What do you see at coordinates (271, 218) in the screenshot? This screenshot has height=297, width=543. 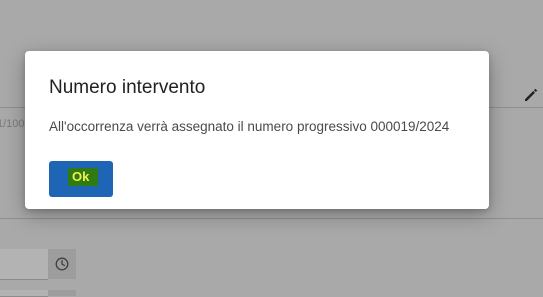 I see `background-divider-middle` at bounding box center [271, 218].